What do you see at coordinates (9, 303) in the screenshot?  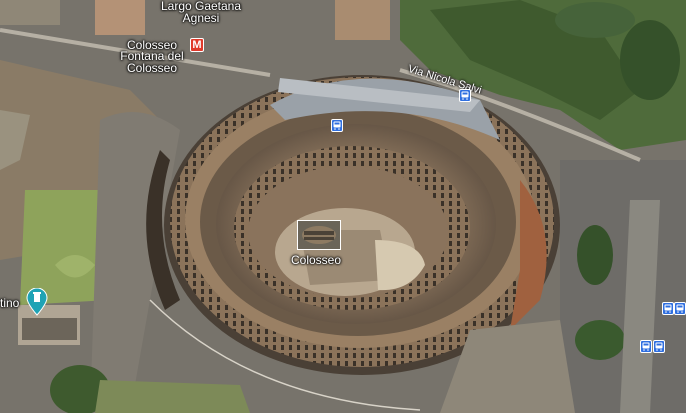 I see `place-label-left: tino` at bounding box center [9, 303].